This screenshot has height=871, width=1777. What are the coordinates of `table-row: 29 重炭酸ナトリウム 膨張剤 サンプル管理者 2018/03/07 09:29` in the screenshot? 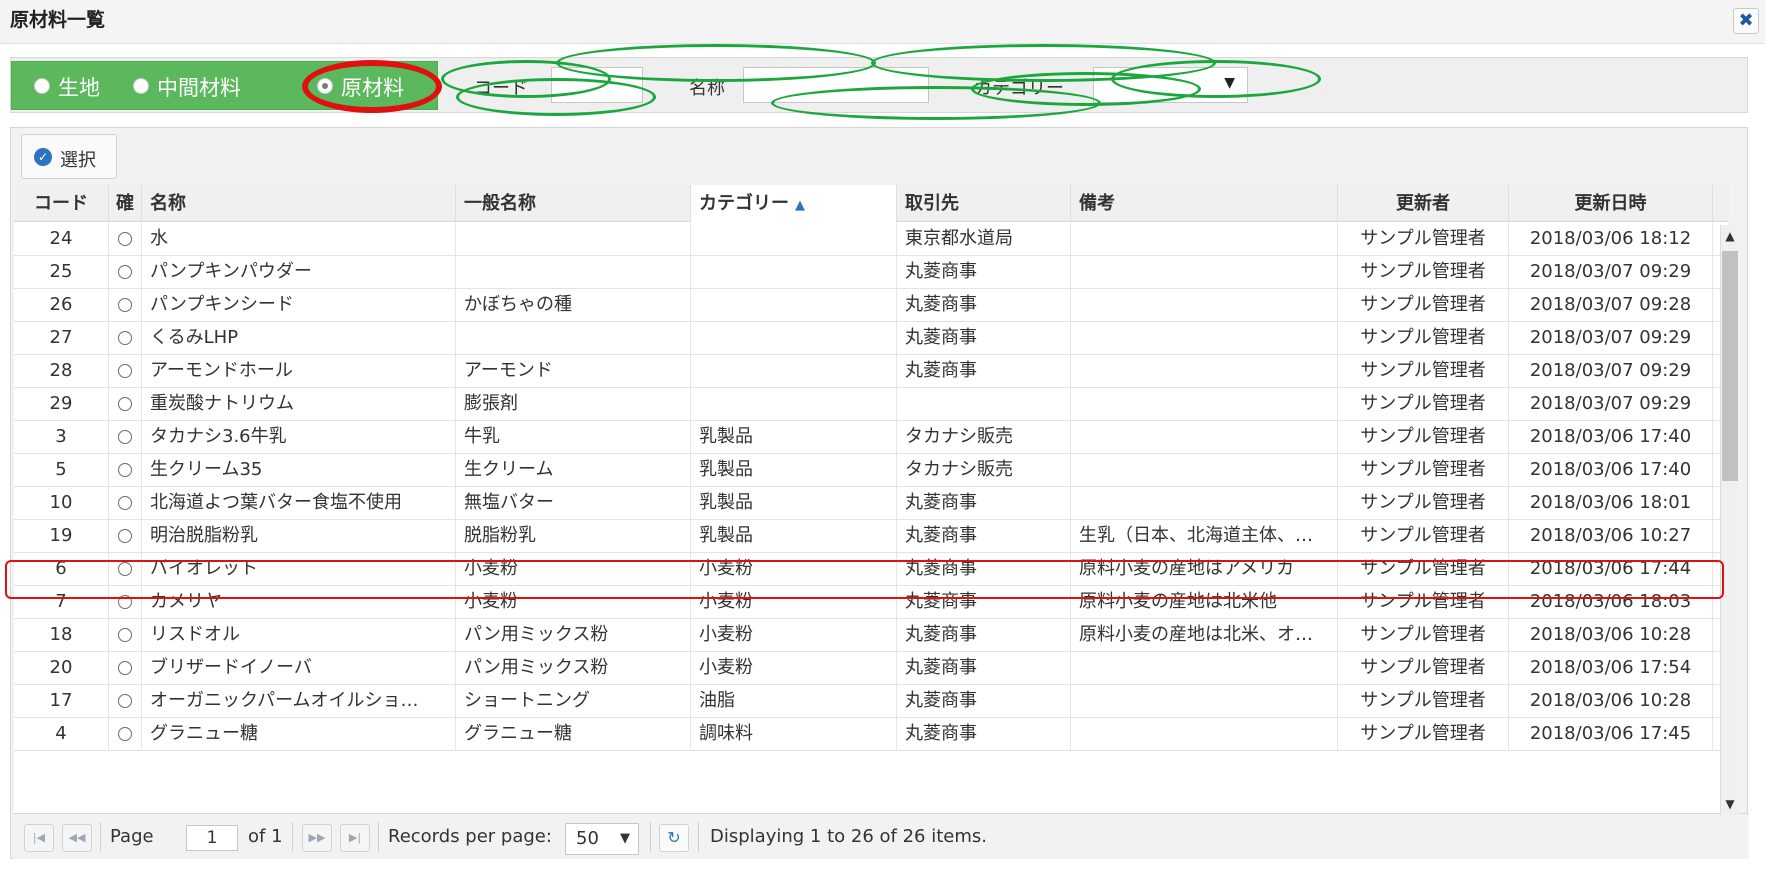 It's located at (871, 404).